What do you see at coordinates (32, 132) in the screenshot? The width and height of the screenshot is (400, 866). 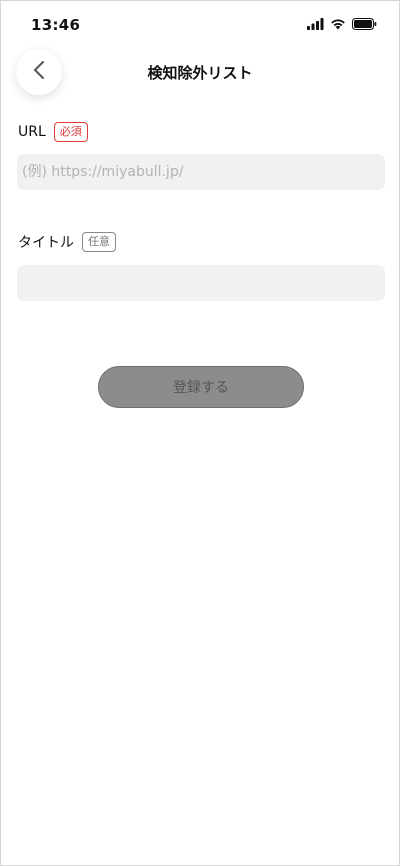 I see `url-label: URL` at bounding box center [32, 132].